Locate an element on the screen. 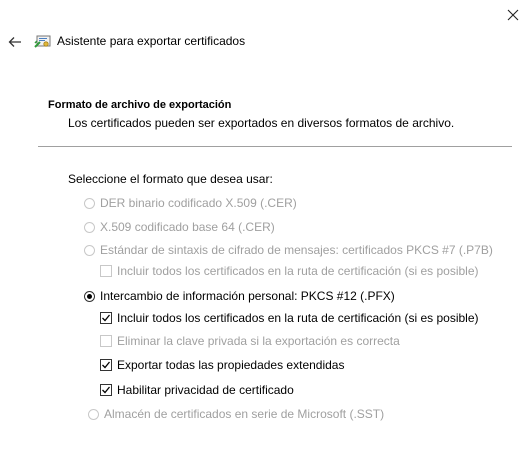  header-divider is located at coordinates (275, 146).